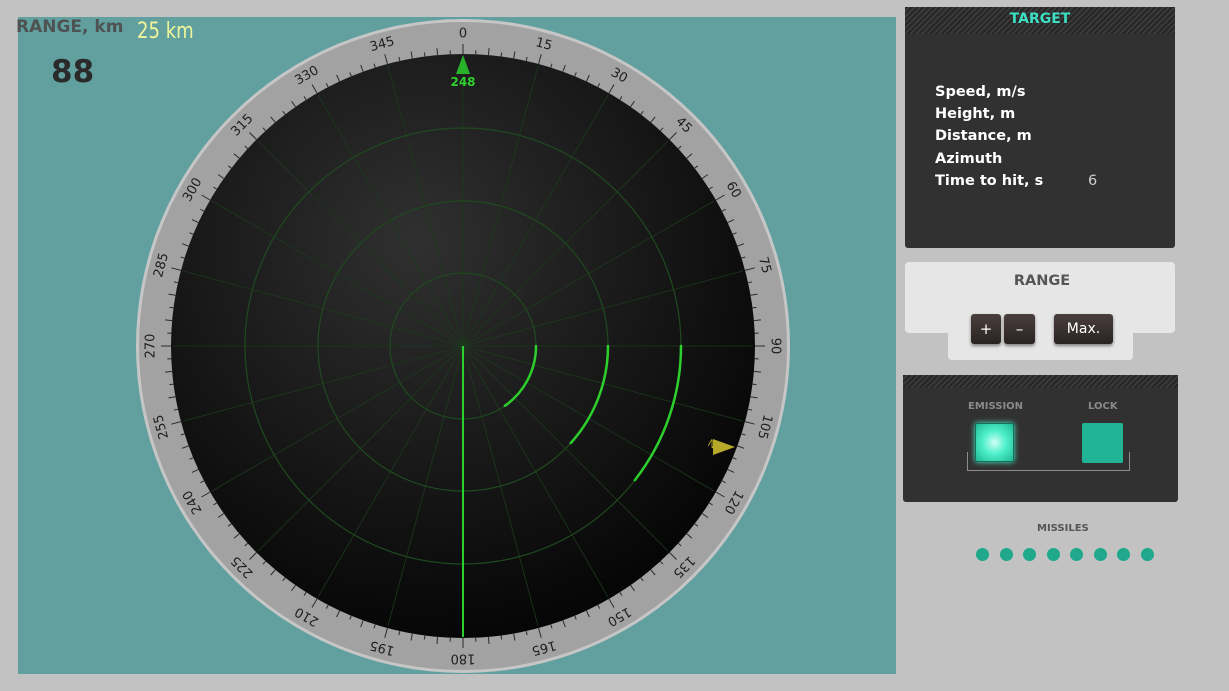  Describe the element at coordinates (994, 442) in the screenshot. I see `emission-toggle` at that location.